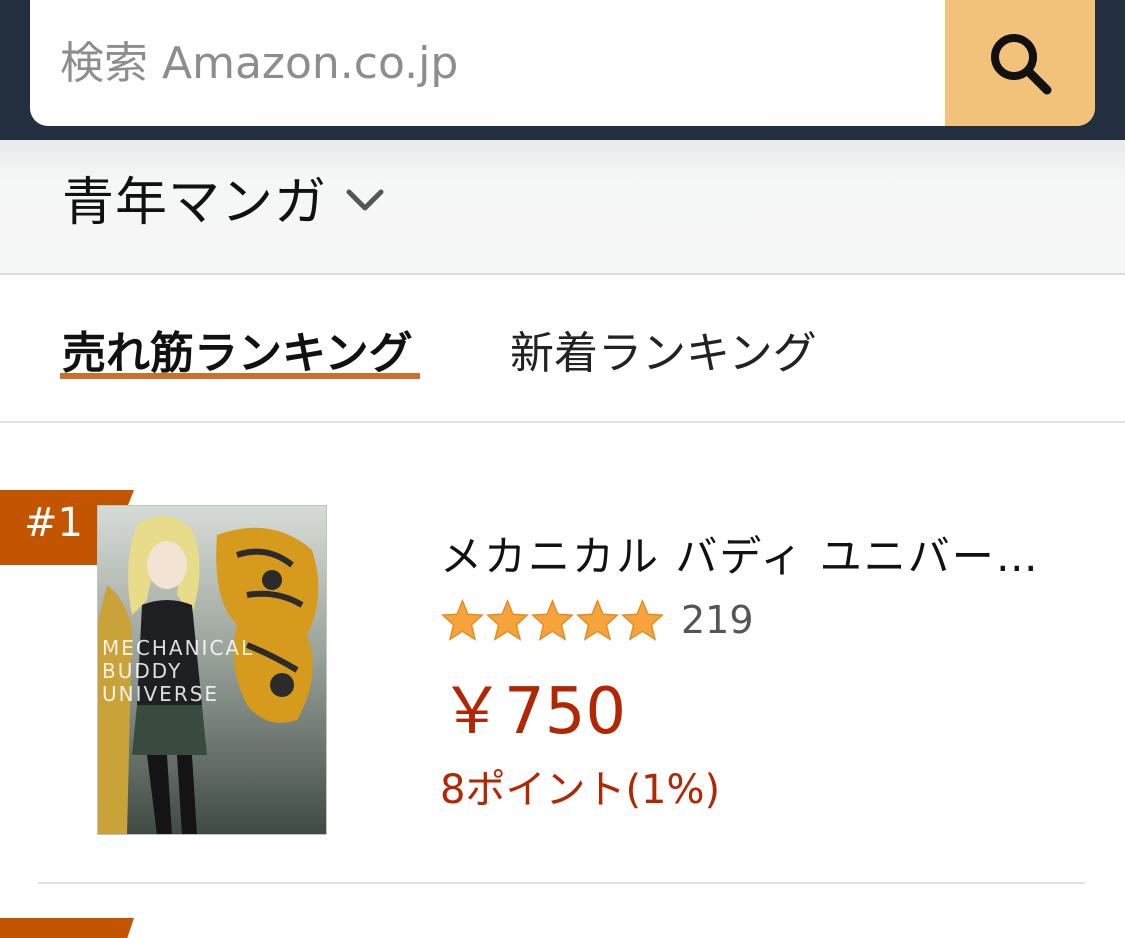 This screenshot has width=1125, height=938. Describe the element at coordinates (562, 207) in the screenshot. I see `category-bar: 青年マンガ` at that location.